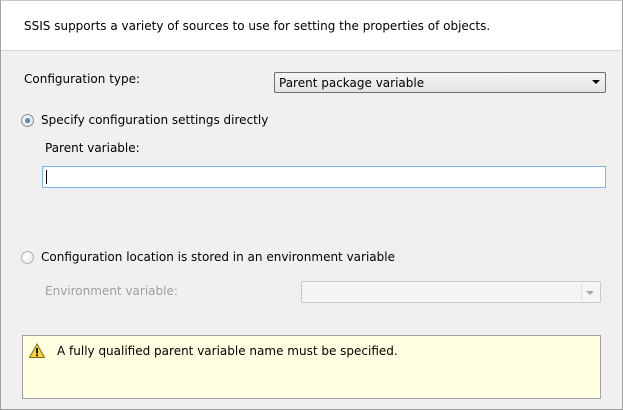  Describe the element at coordinates (27, 257) in the screenshot. I see `radio-environment-variable` at that location.